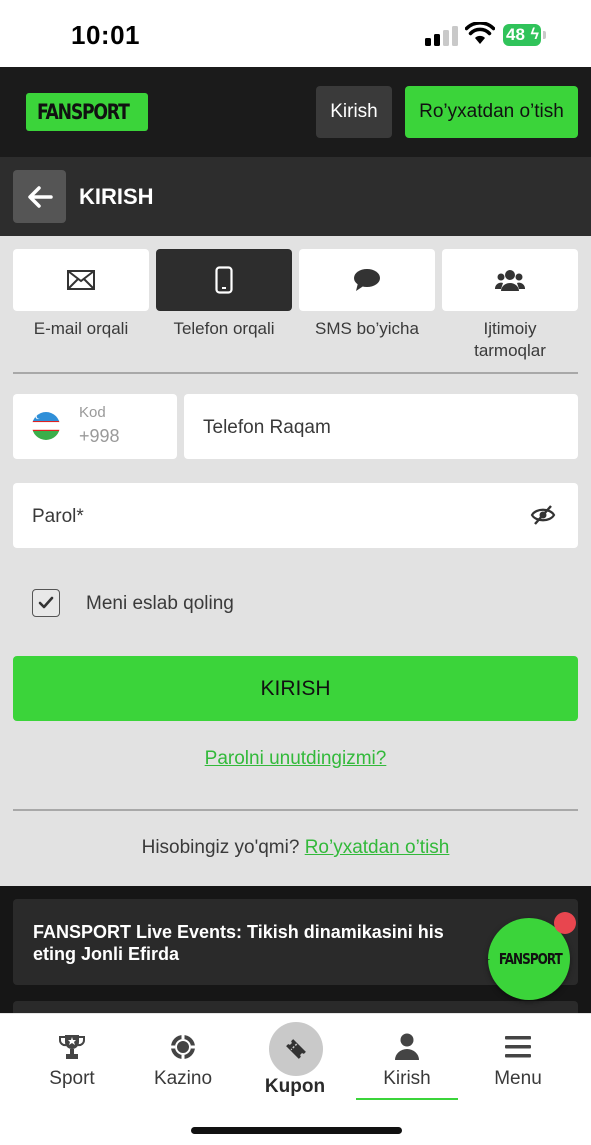 The height and width of the screenshot is (1145, 591). I want to click on nav-sport-label: Sport, so click(72, 1078).